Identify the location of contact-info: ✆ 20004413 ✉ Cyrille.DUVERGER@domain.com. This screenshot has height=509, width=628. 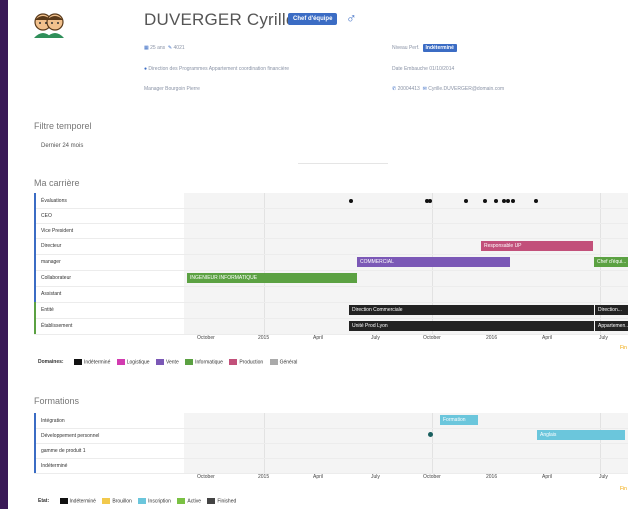
(448, 89).